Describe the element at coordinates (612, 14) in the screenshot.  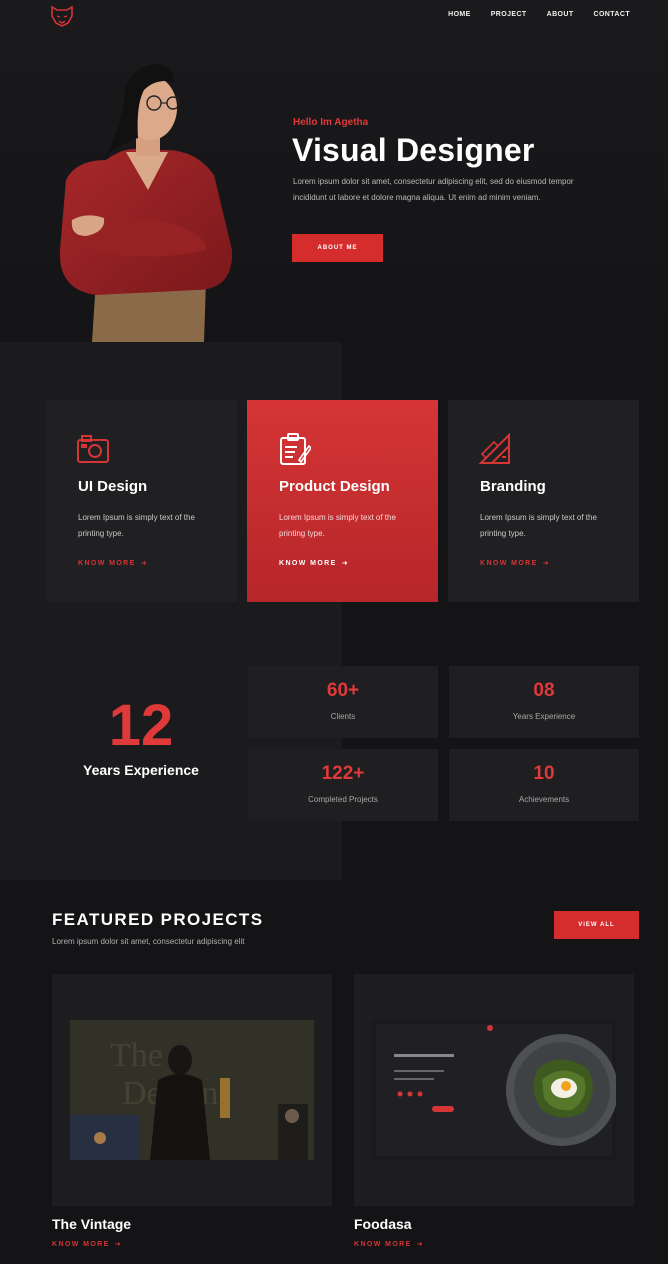
I see `nav-contact: CONTACT` at that location.